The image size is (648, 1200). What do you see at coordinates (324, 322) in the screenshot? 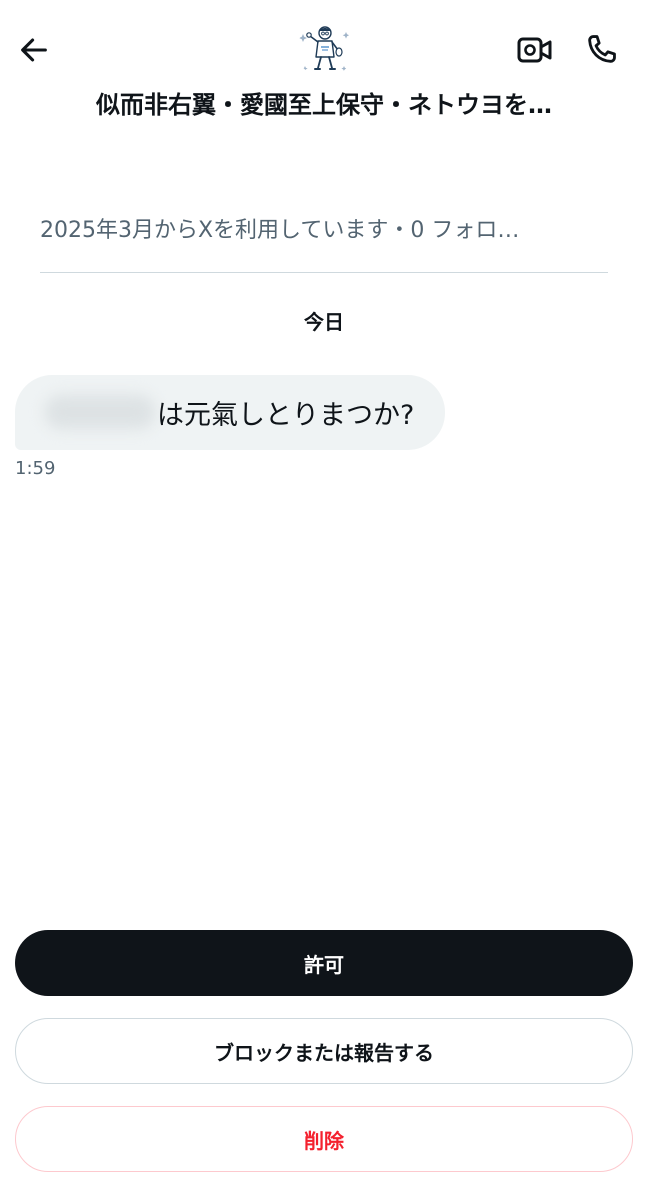
I see `date-separator: 今日` at bounding box center [324, 322].